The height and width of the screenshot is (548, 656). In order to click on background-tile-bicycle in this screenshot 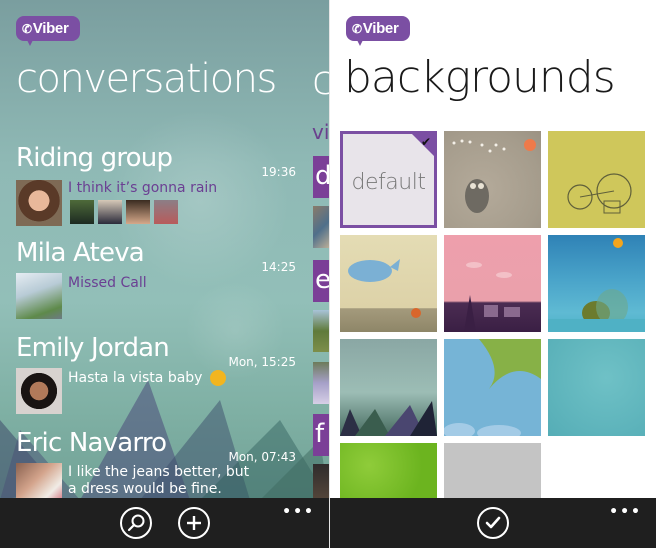, I will do `click(596, 179)`.